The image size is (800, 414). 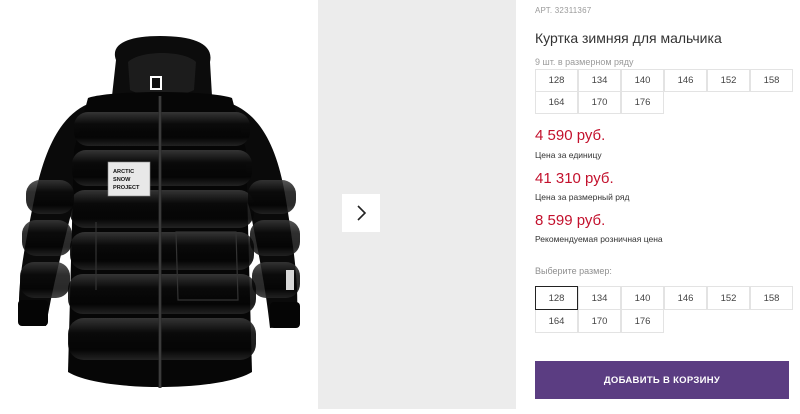 I want to click on size-option-146: 146, so click(x=685, y=298).